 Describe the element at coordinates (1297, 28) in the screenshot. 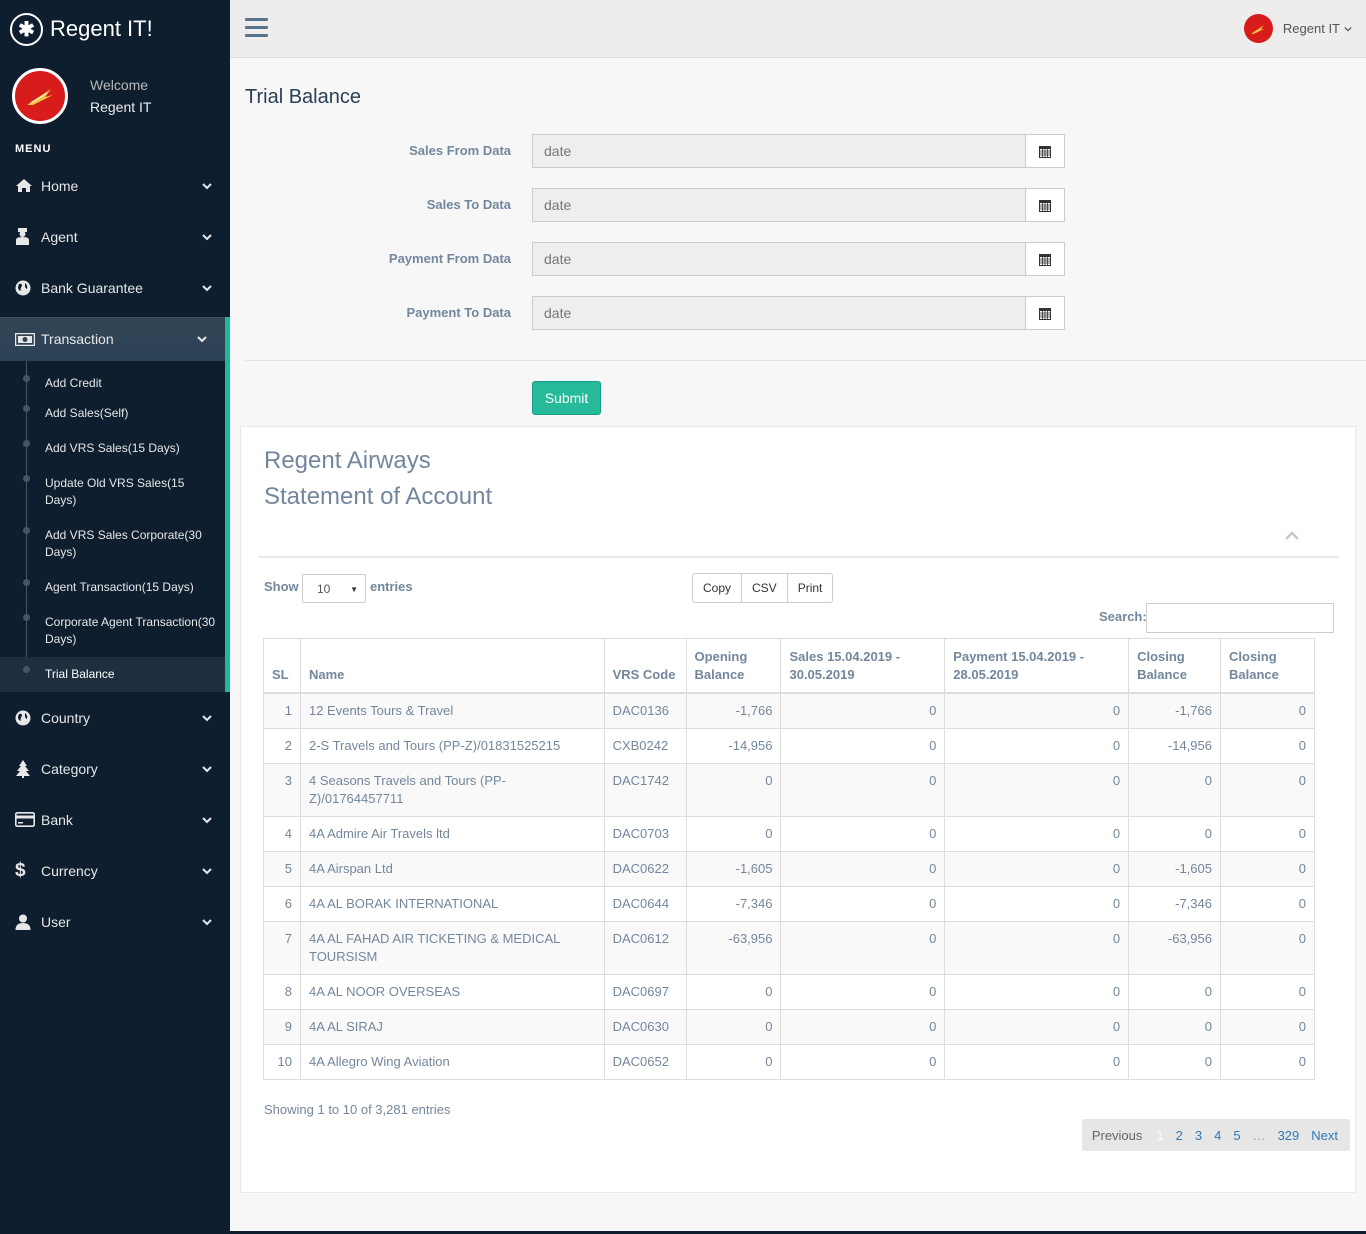

I see `user-dropdown: Regent IT` at that location.